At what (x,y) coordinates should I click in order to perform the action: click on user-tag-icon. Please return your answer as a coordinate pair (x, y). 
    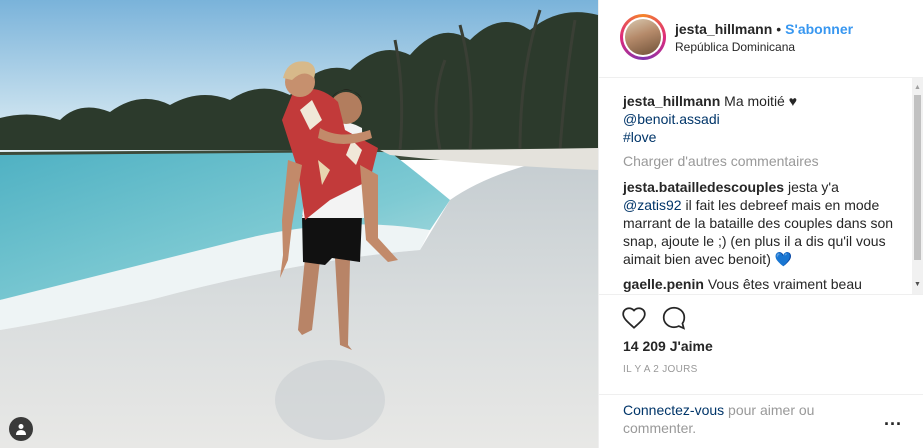
    Looking at the image, I should click on (21, 429).